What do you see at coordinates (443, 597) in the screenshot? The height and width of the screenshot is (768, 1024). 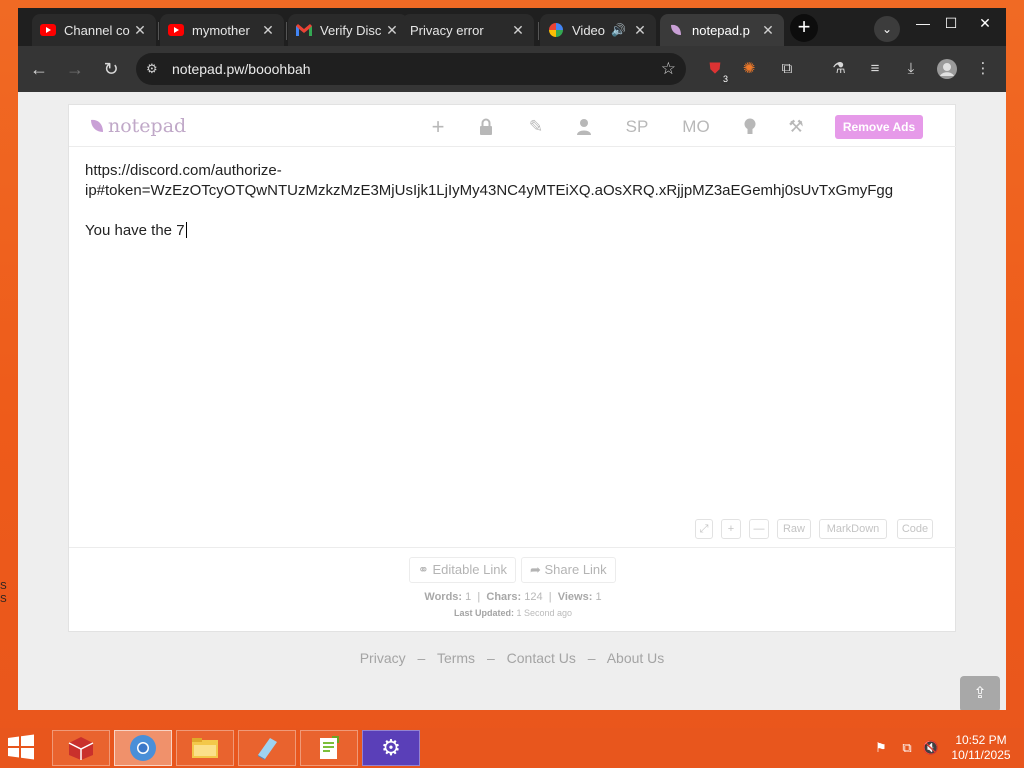 I see `words-label: Words:` at bounding box center [443, 597].